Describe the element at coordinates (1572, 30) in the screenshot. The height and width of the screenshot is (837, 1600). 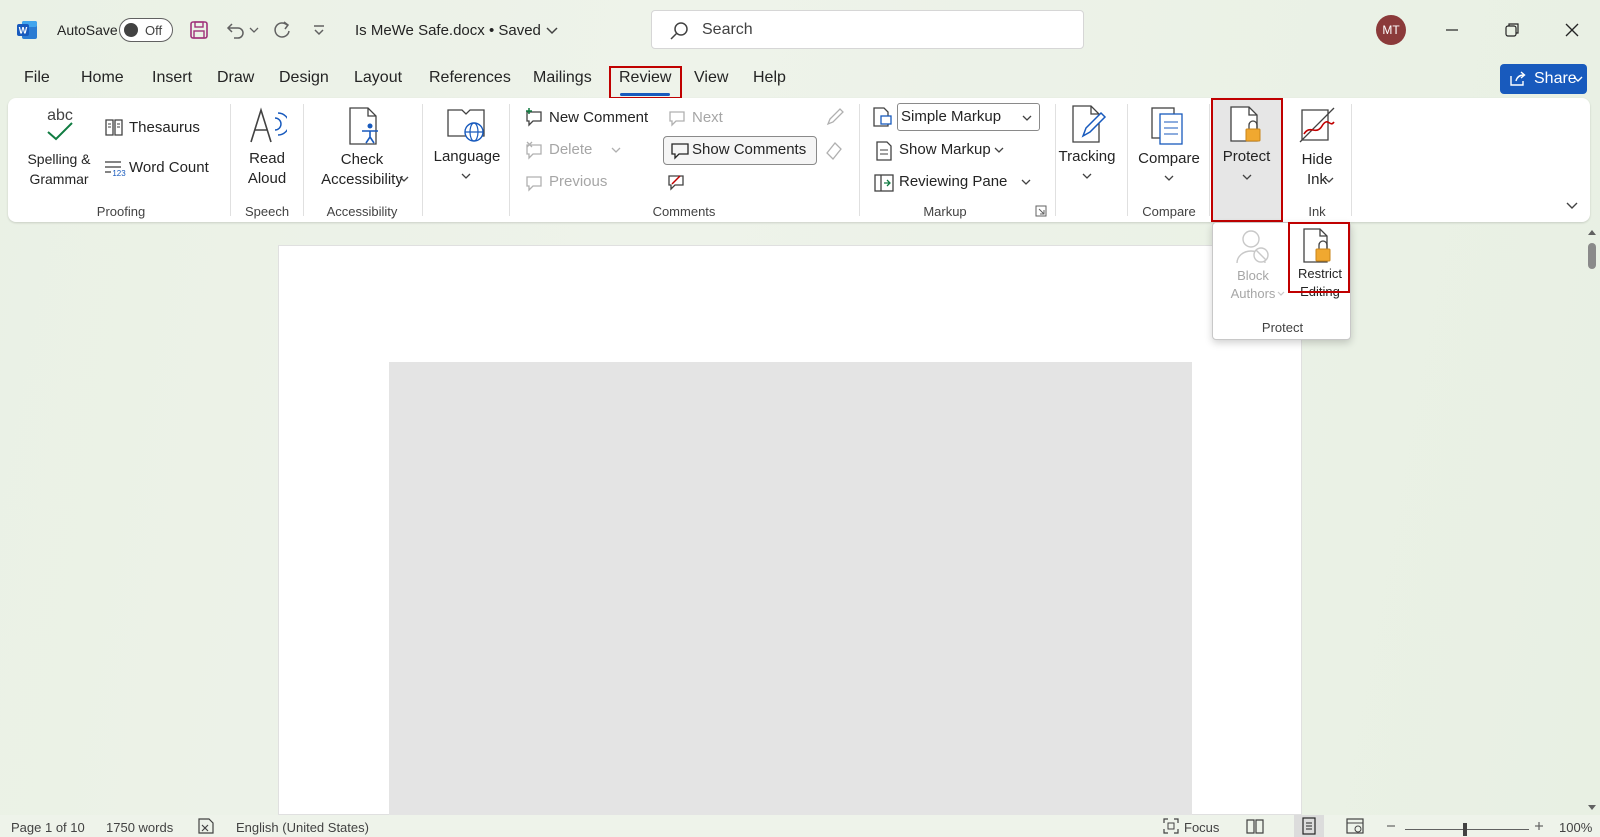
I see `close-icon` at that location.